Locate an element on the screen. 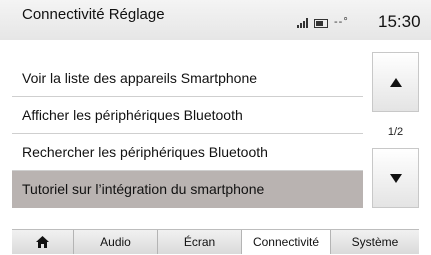 The width and height of the screenshot is (431, 255). arrow-down-icon is located at coordinates (395, 178).